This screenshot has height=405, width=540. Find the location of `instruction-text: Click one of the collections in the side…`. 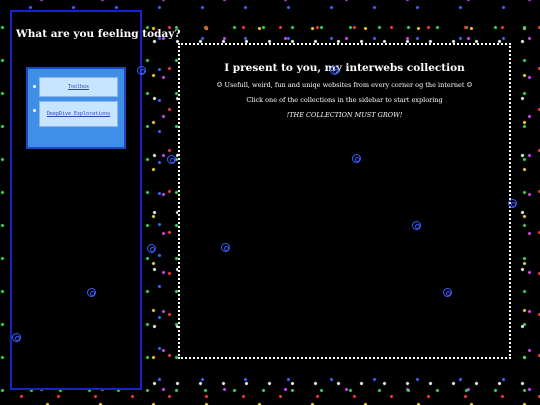

instruction-text: Click one of the collections in the side… is located at coordinates (344, 100).